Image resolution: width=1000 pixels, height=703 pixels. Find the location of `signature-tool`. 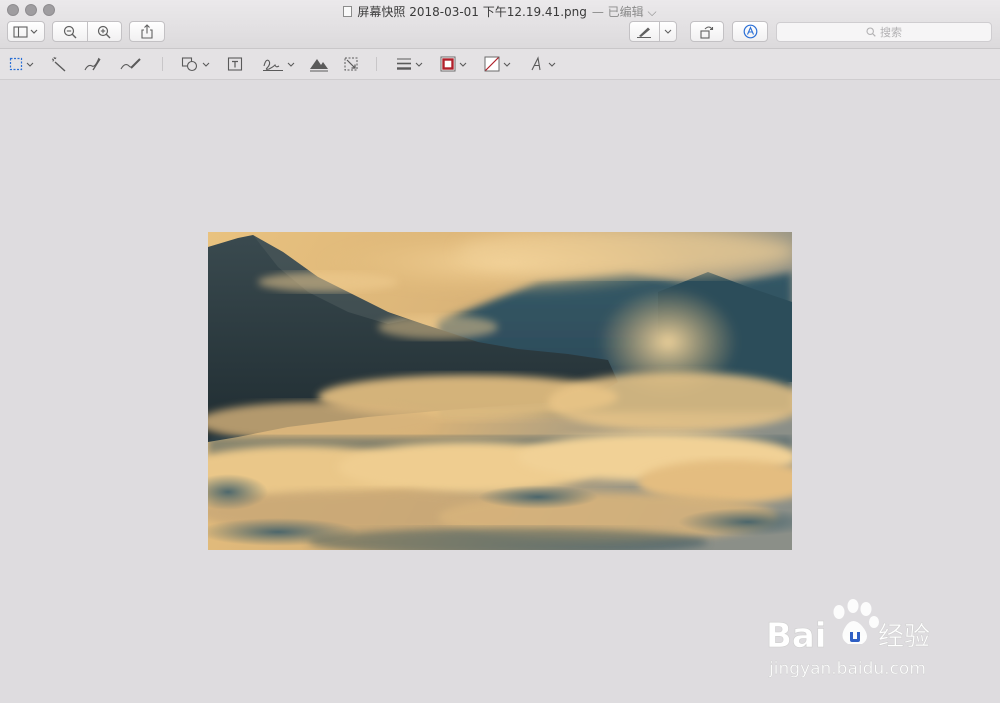

signature-tool is located at coordinates (278, 64).